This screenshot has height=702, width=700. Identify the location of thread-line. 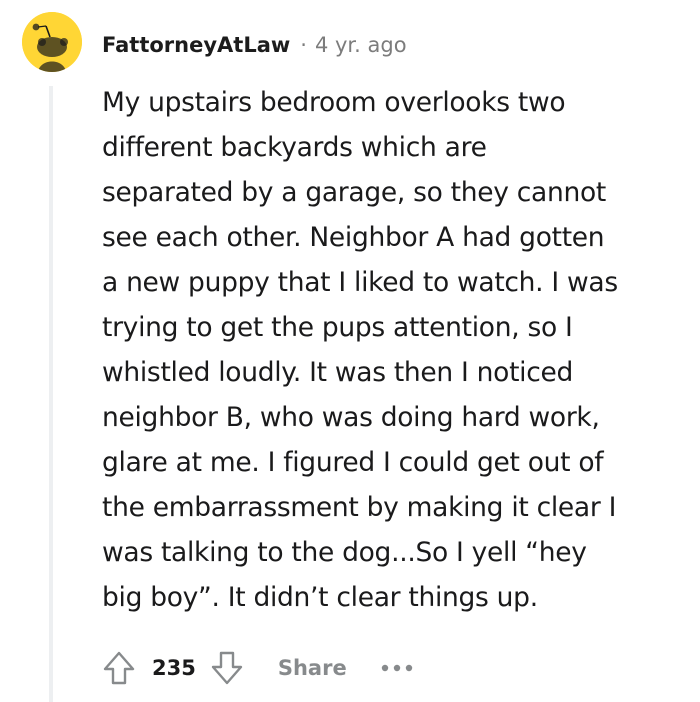
(51, 394).